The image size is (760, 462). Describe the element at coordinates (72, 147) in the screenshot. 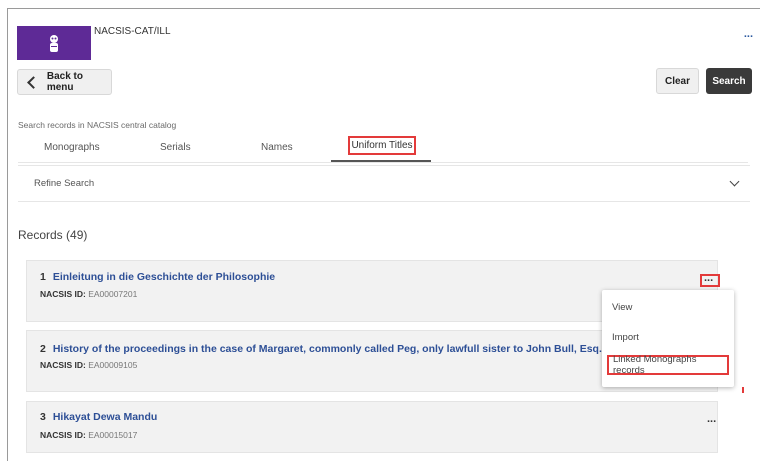

I see `tab-monographs: Monographs` at that location.